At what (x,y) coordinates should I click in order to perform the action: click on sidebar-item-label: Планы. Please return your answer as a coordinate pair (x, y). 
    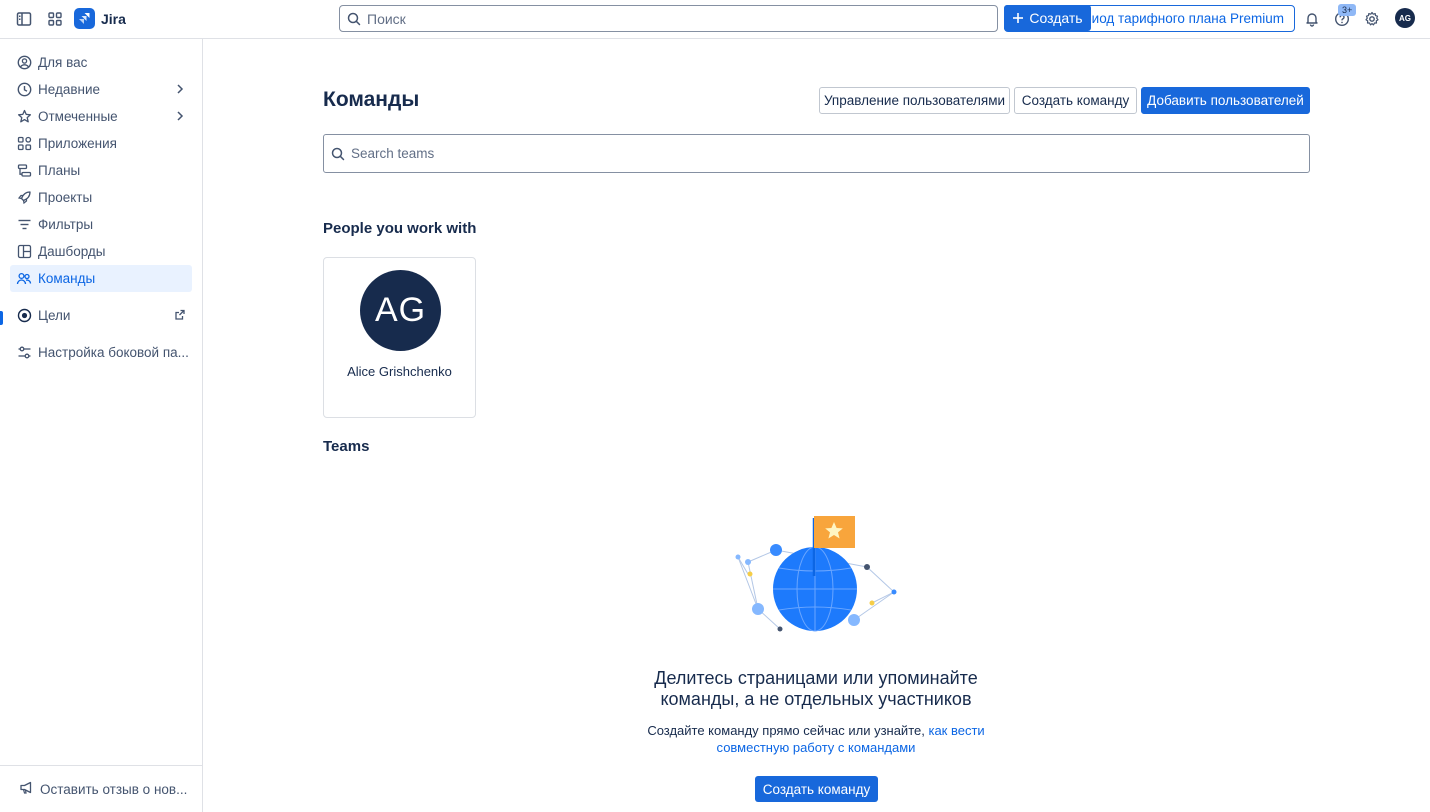
    Looking at the image, I should click on (59, 170).